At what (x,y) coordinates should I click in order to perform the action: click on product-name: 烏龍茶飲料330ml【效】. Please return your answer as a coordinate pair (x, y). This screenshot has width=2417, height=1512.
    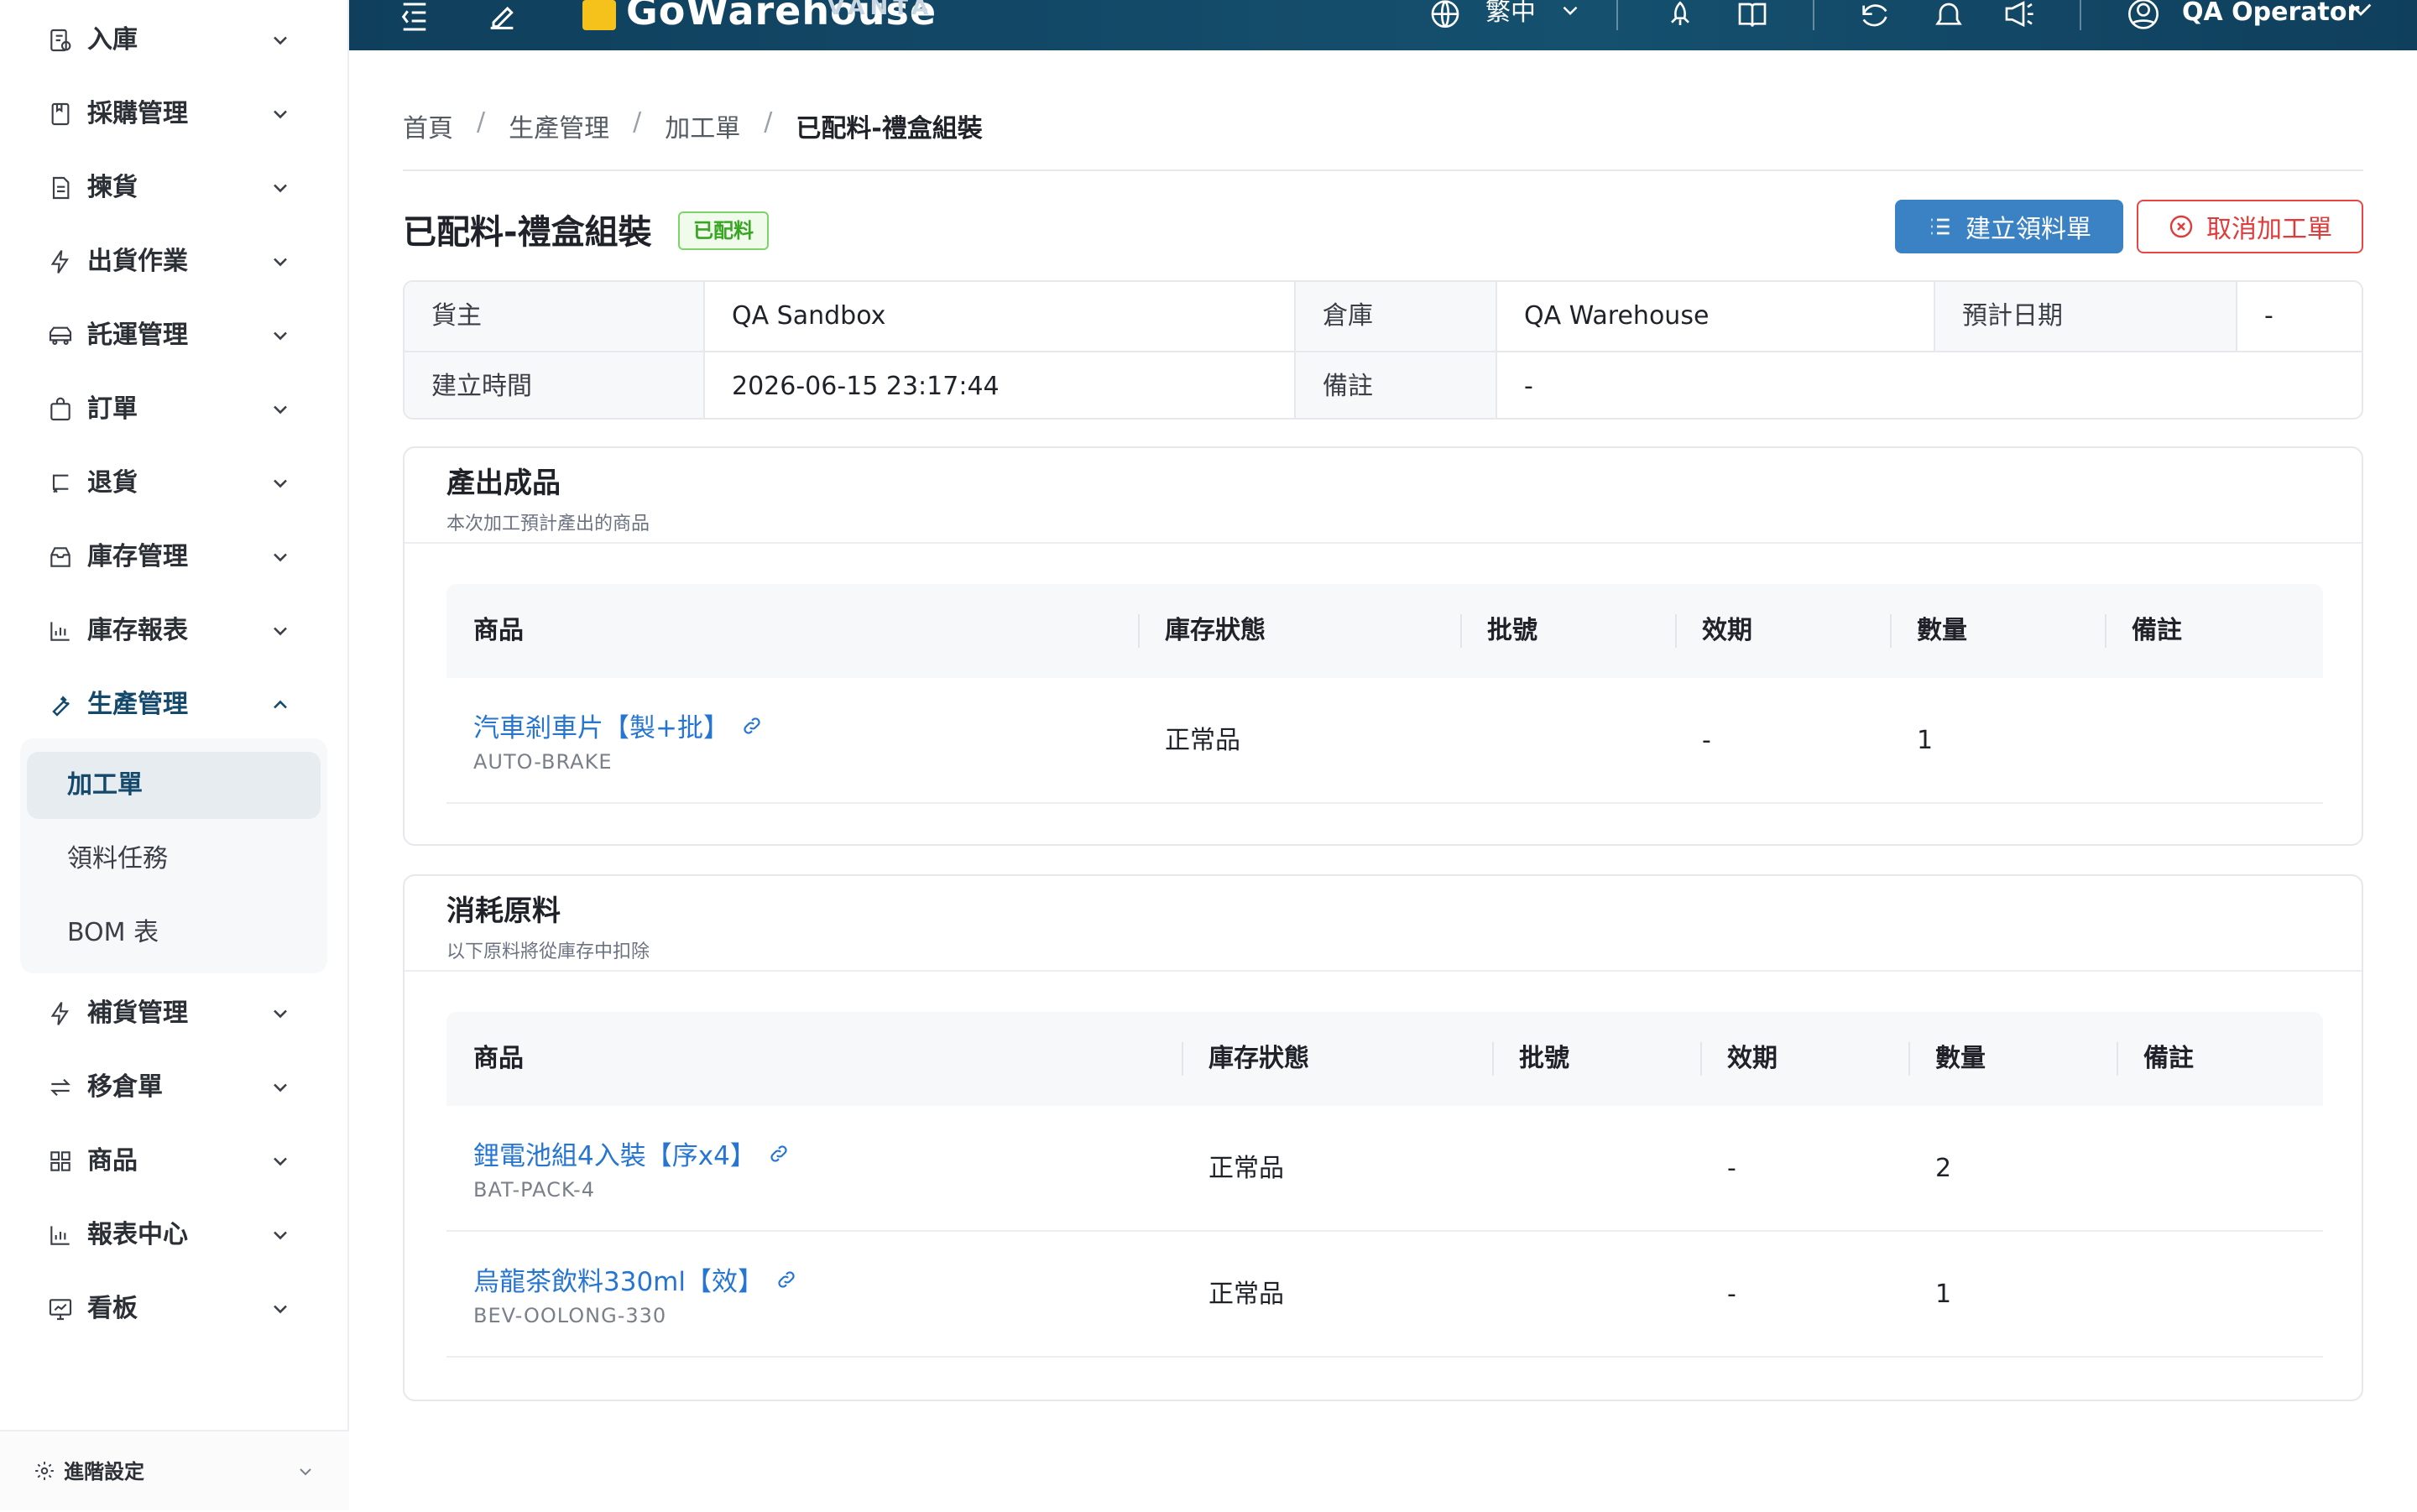
    Looking at the image, I should click on (618, 1279).